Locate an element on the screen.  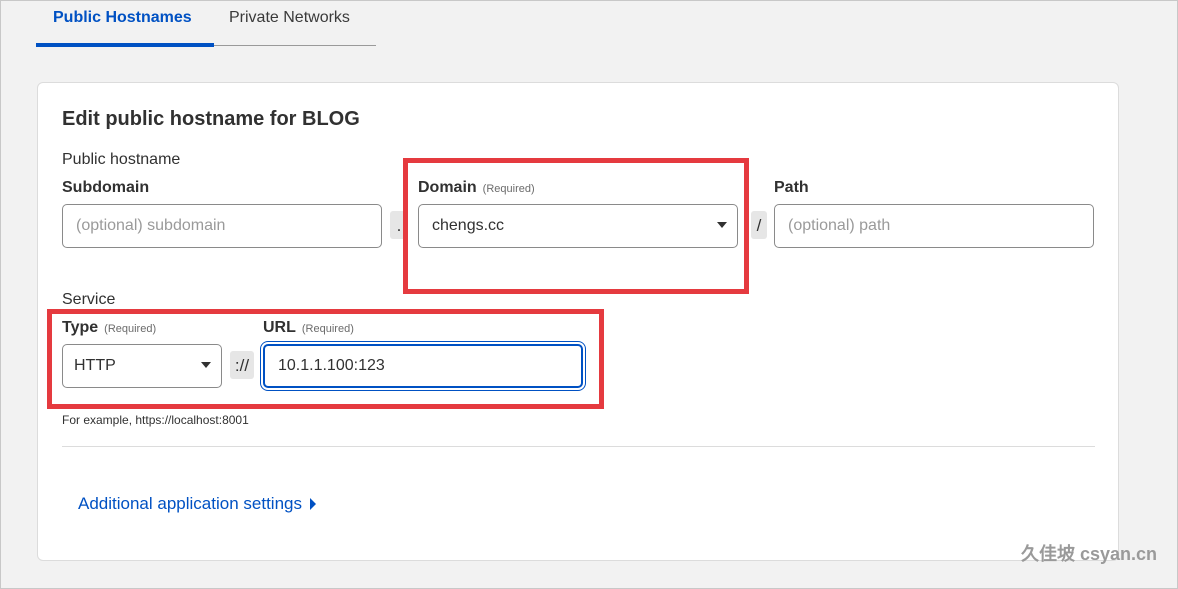
subdomain-placeholder: (optional) subdomain is located at coordinates (151, 225).